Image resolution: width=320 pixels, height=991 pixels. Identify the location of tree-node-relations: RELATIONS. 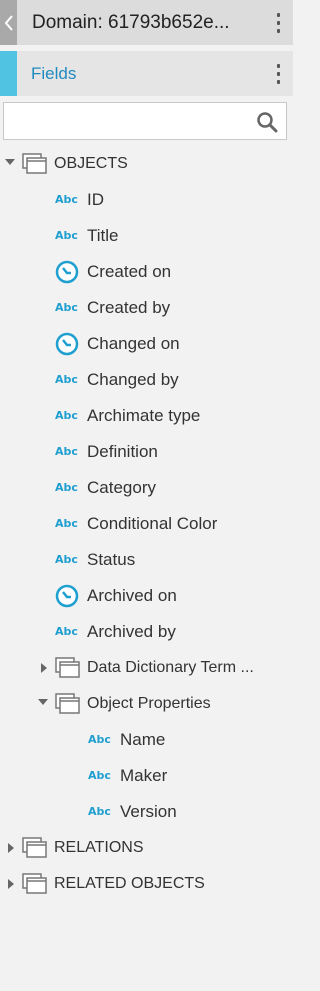
(146, 848).